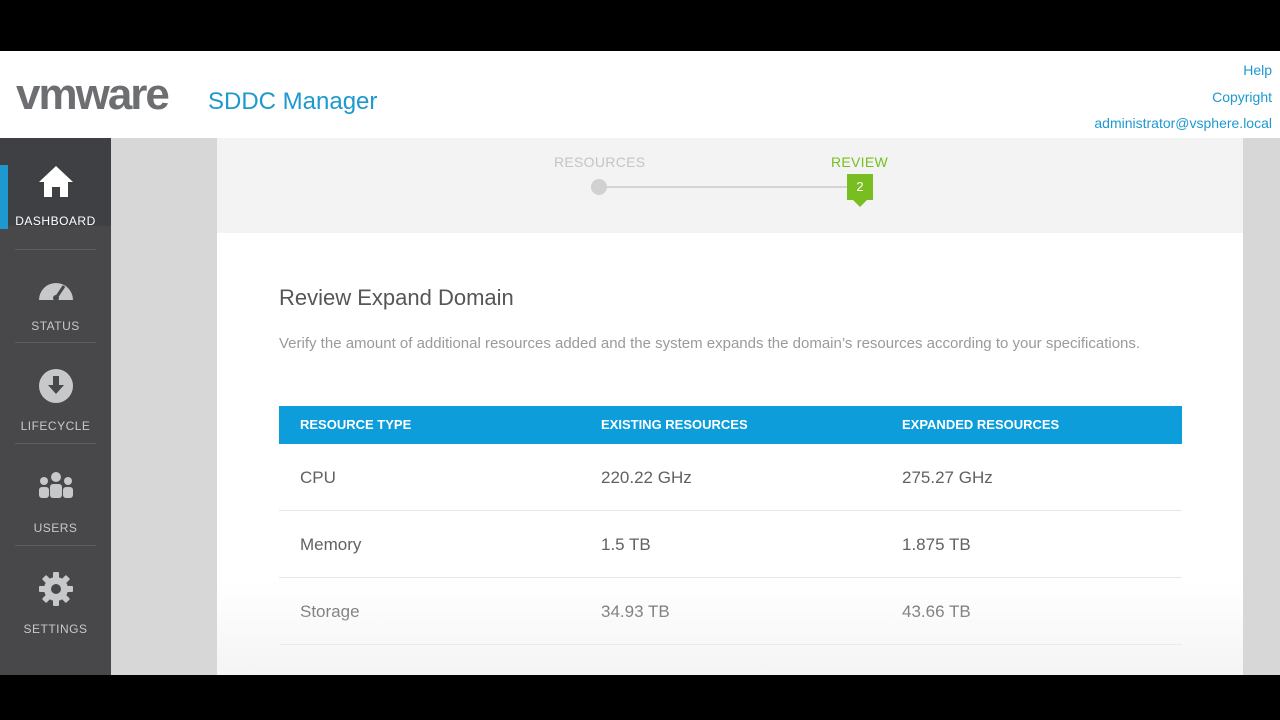 The height and width of the screenshot is (720, 1280). Describe the element at coordinates (396, 297) in the screenshot. I see `page-title: Review Expand Domain` at that location.